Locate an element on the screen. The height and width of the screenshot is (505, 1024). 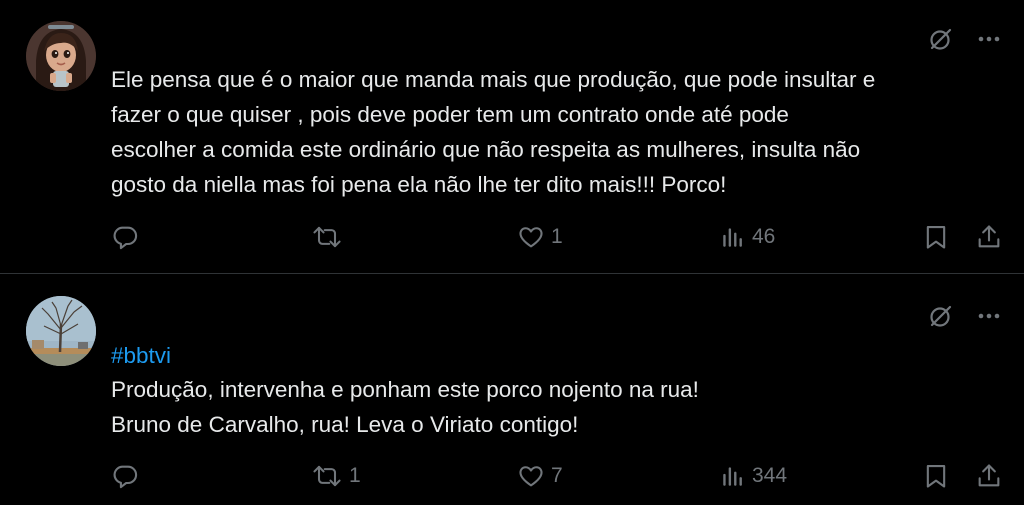
like-count: 1 is located at coordinates (557, 236).